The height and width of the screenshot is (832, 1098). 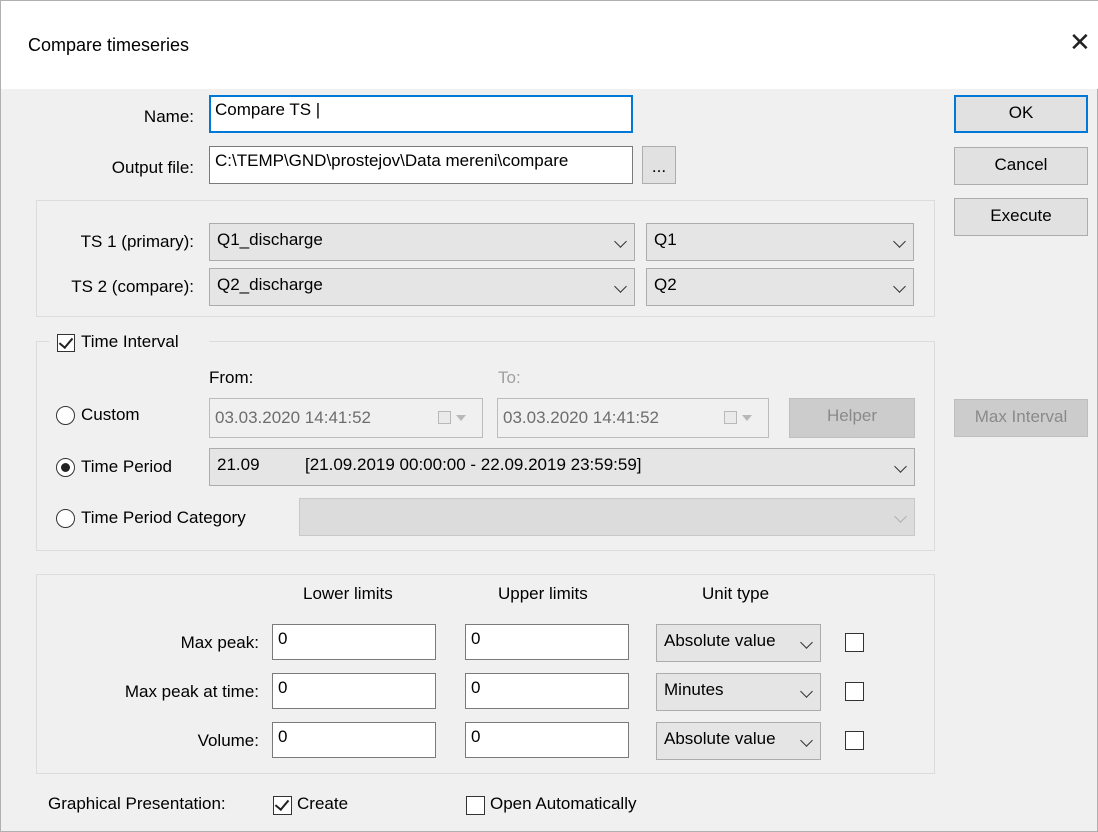 I want to click on time-period-category-select, so click(x=607, y=517).